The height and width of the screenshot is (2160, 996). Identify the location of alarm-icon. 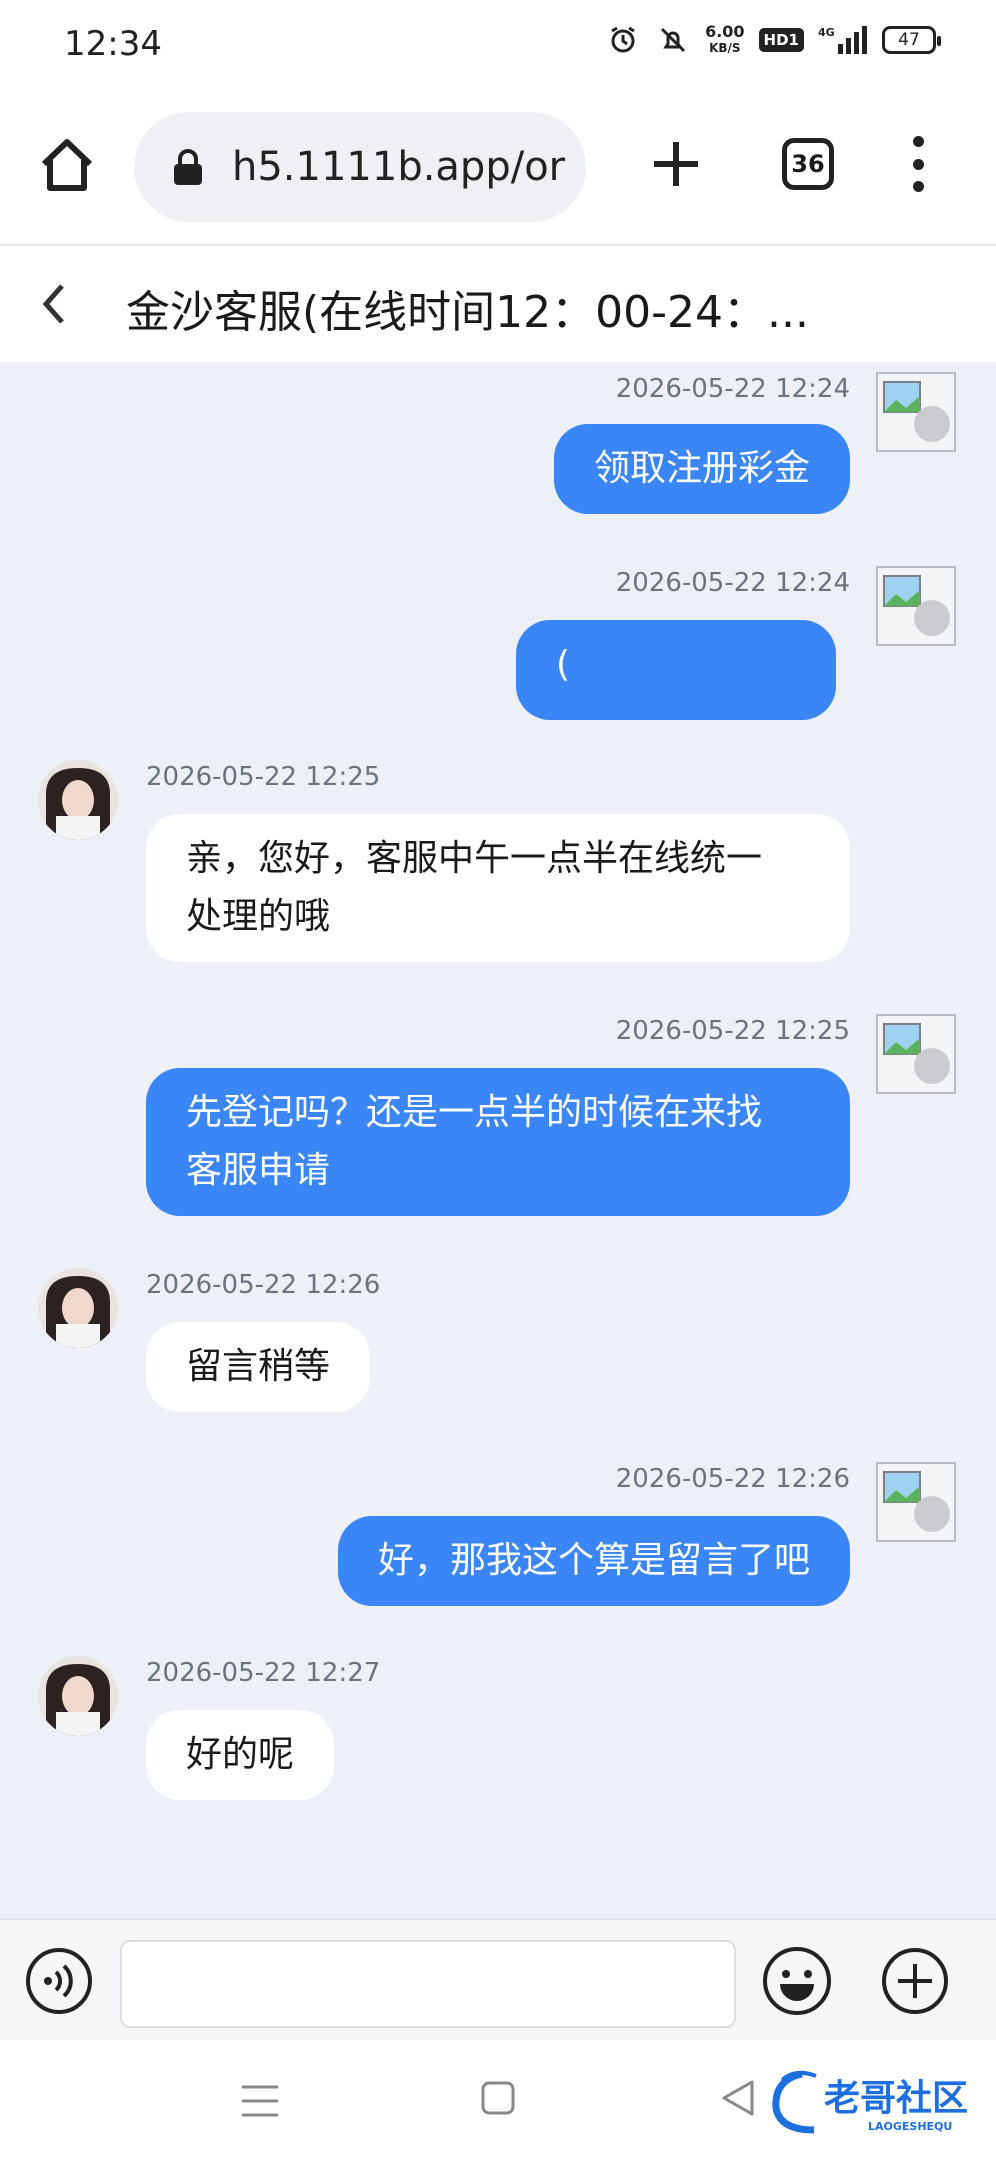
(623, 40).